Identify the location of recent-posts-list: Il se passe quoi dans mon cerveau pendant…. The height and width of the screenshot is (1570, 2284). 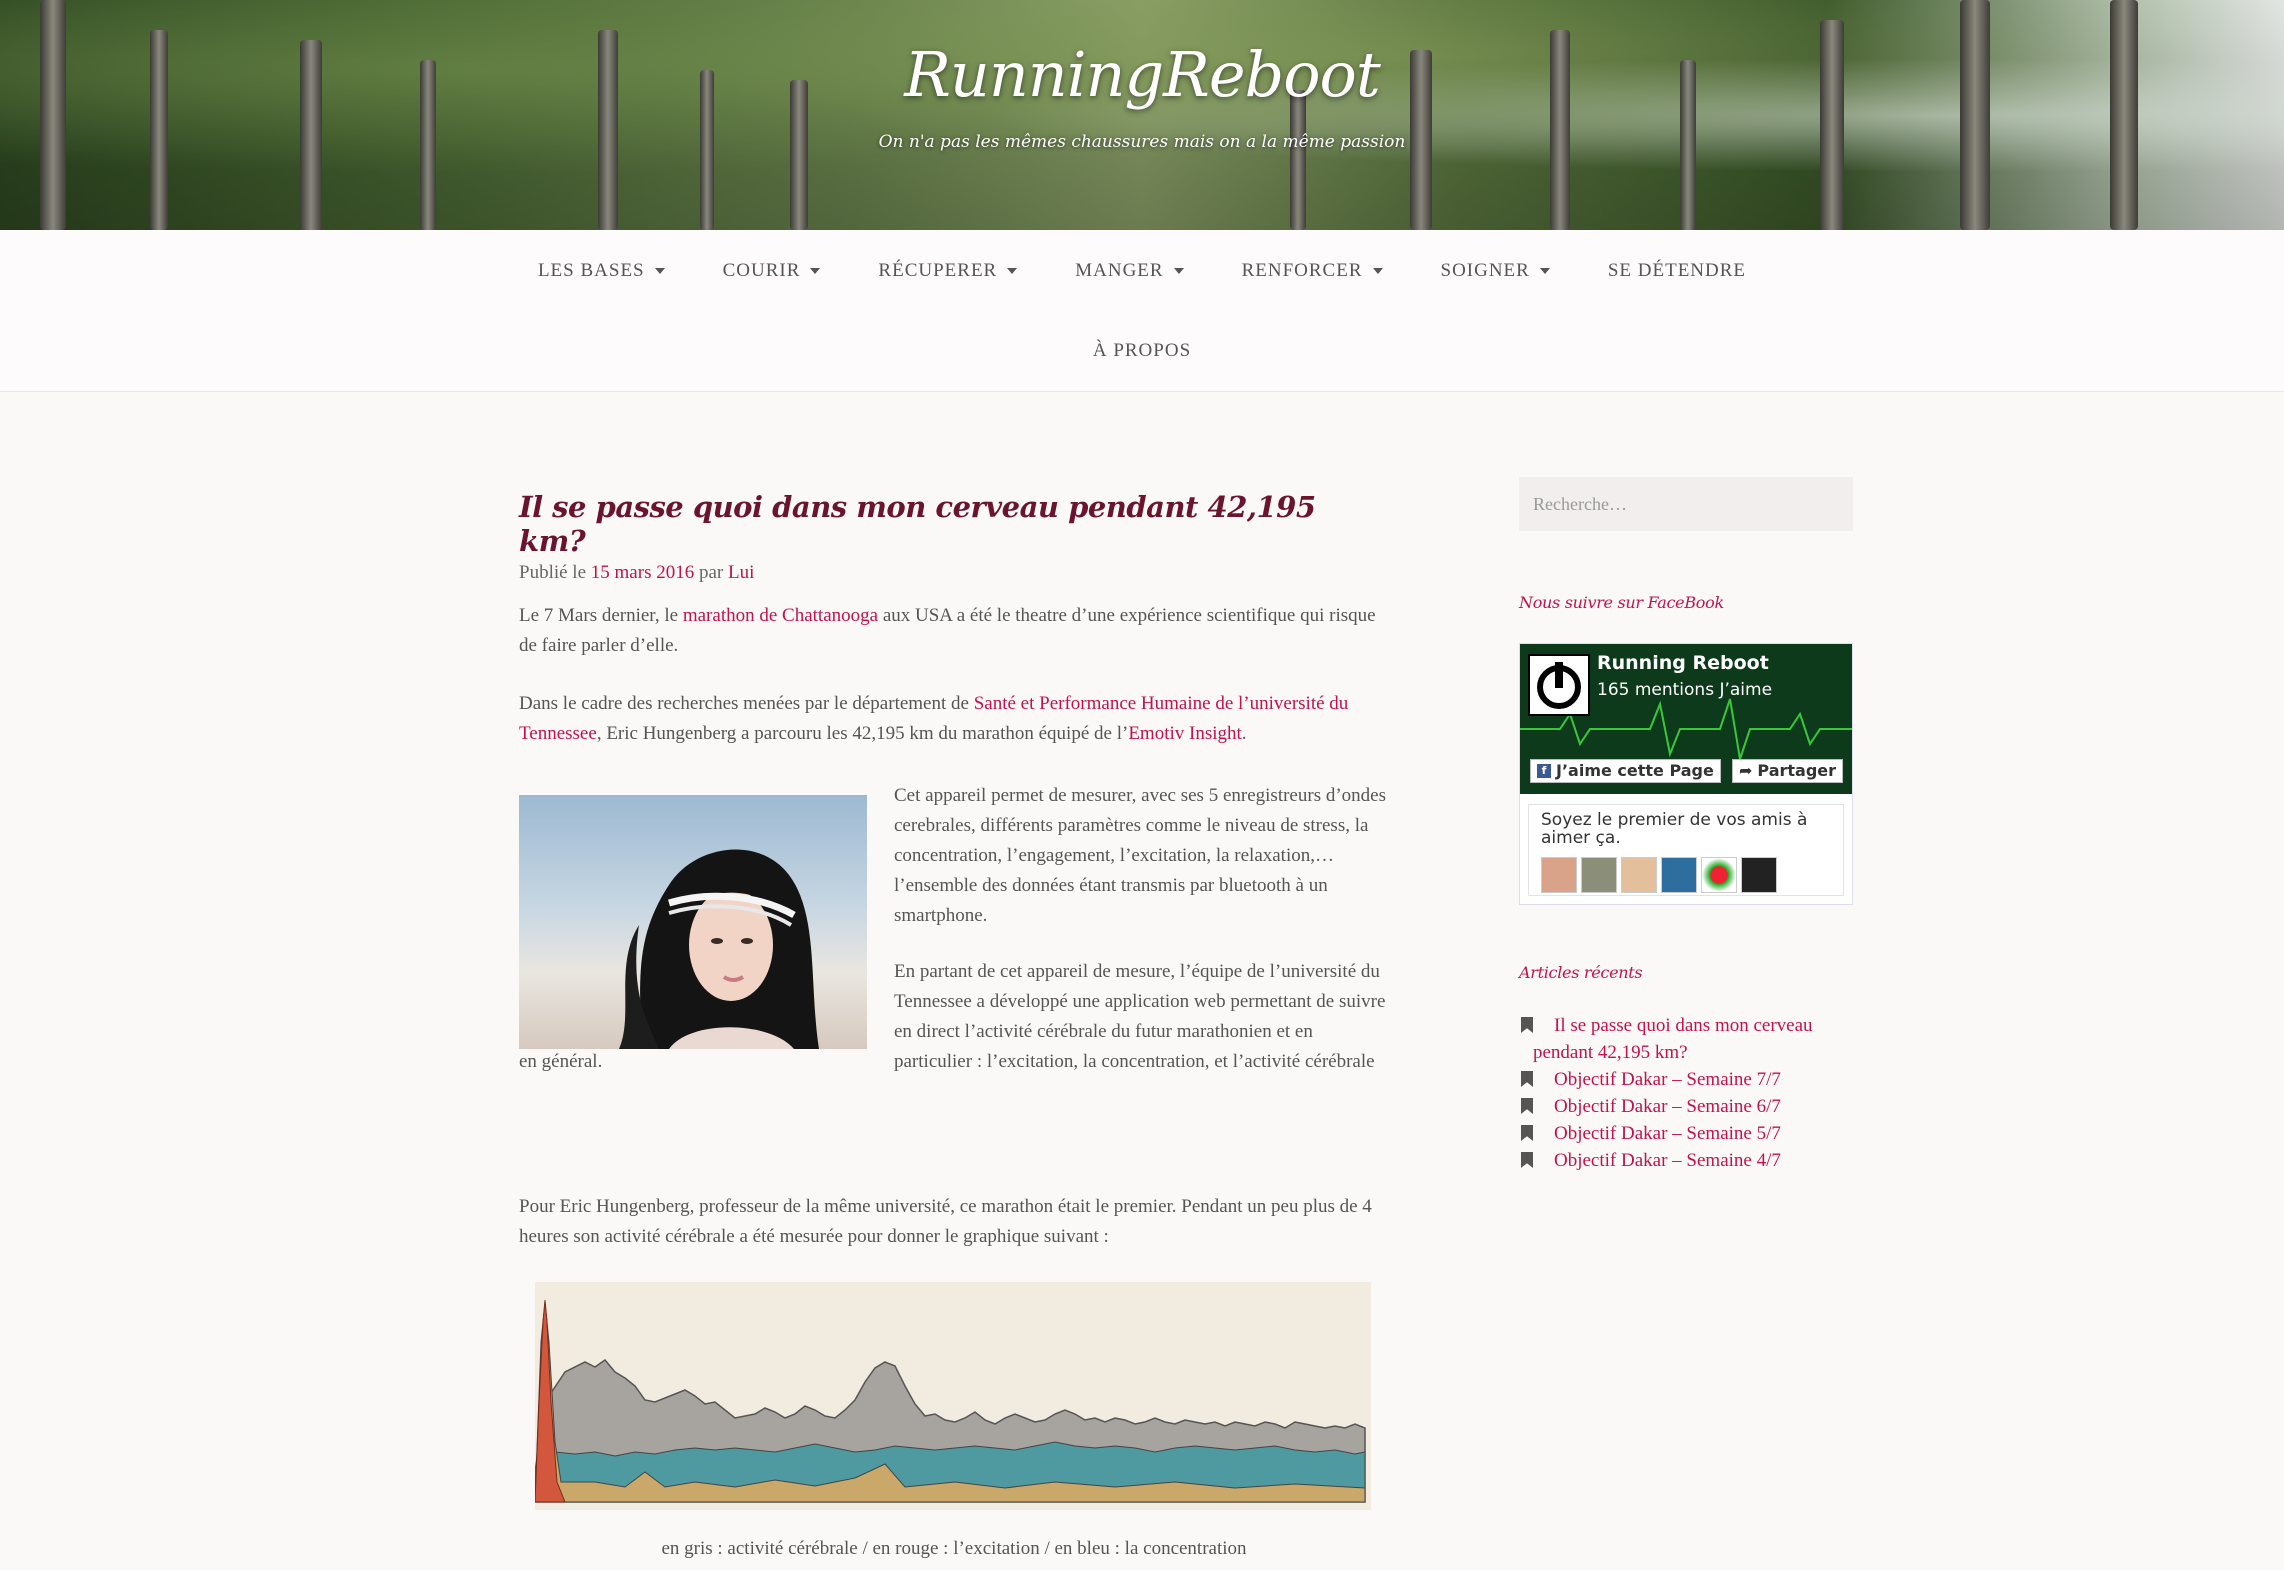
(1686, 1093).